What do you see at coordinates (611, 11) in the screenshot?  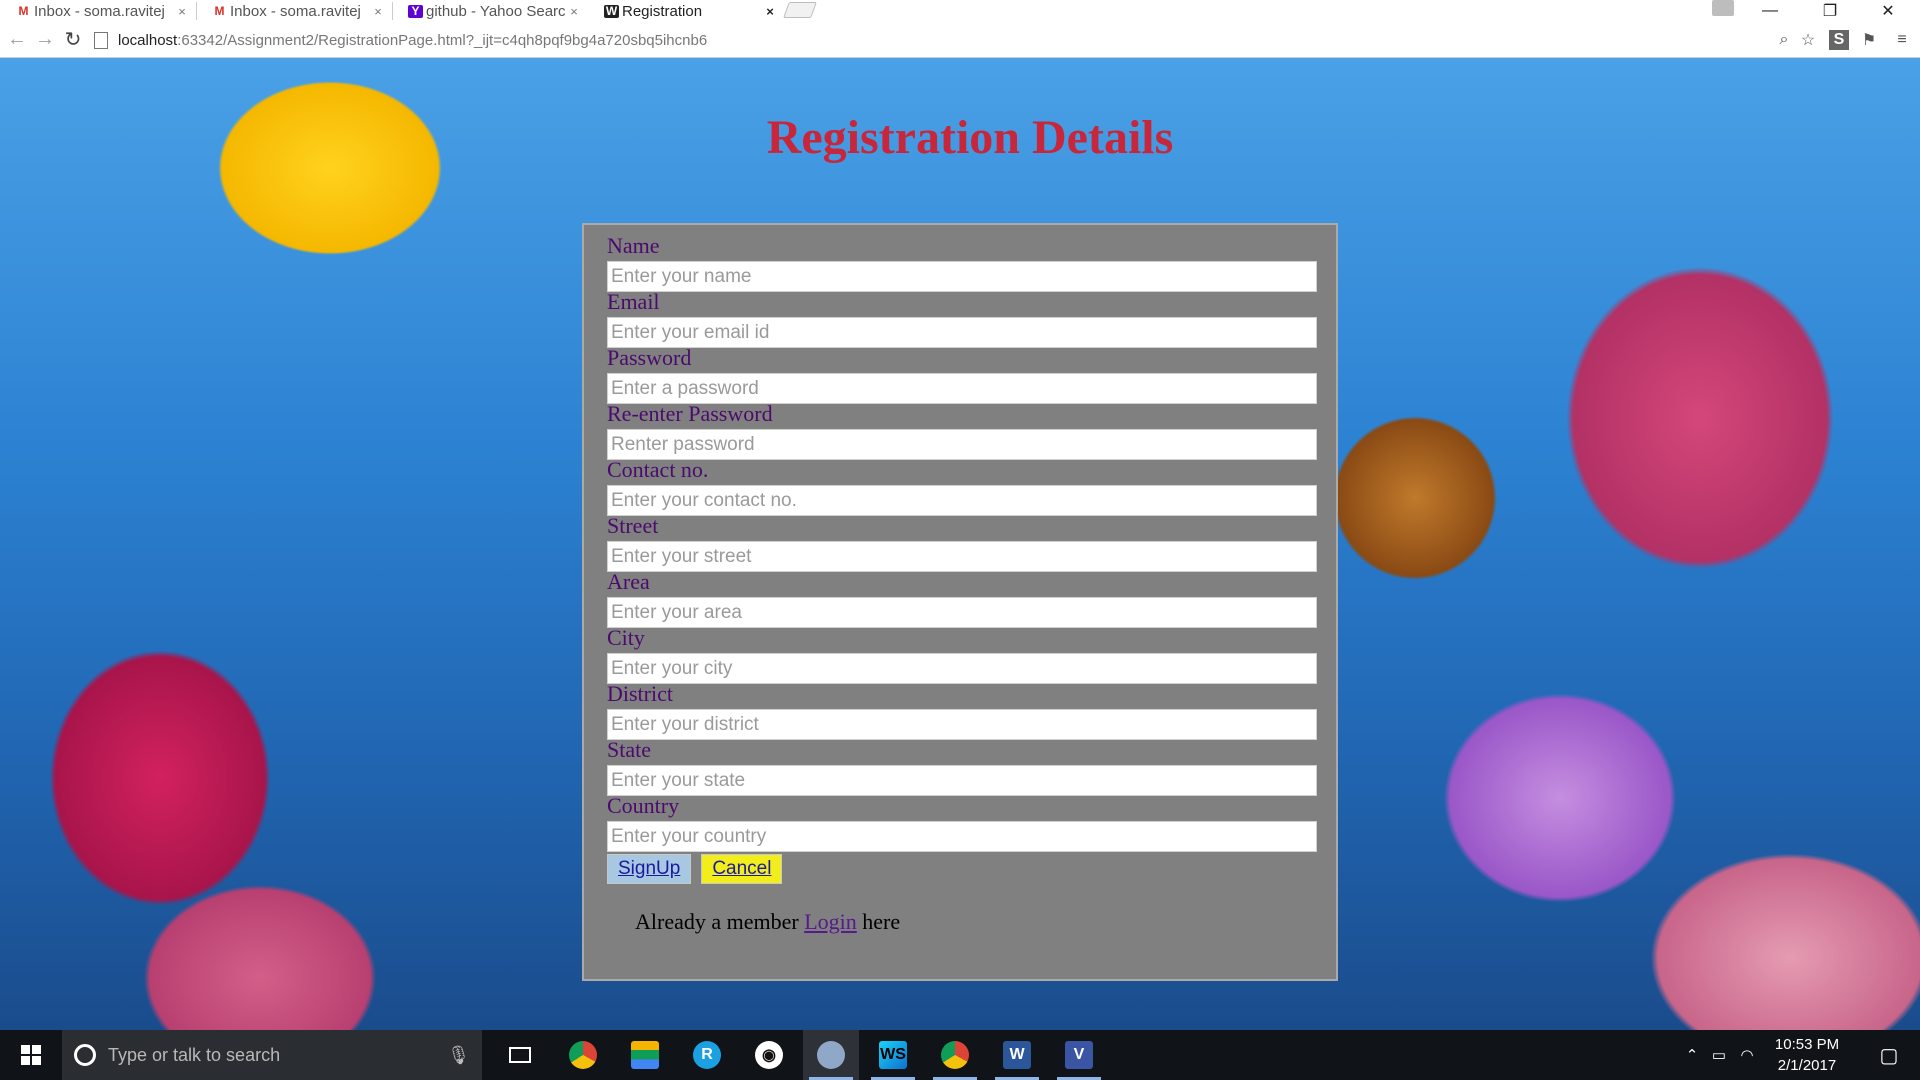 I see `webstorm-icon: W` at bounding box center [611, 11].